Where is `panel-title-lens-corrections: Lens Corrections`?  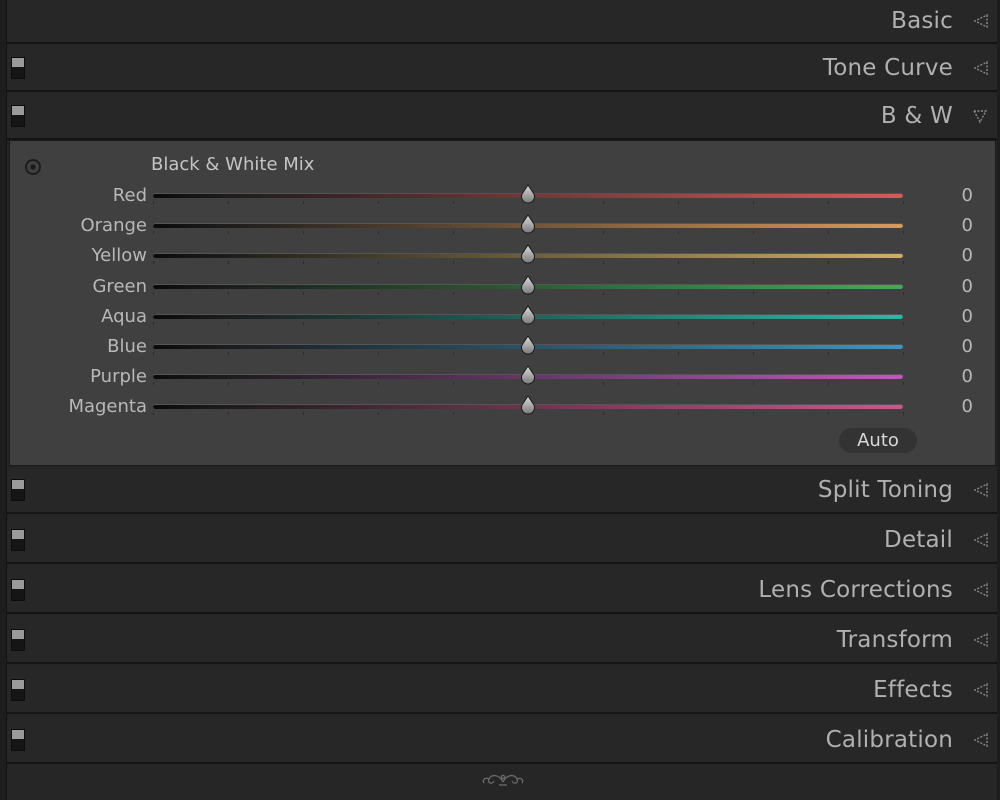
panel-title-lens-corrections: Lens Corrections is located at coordinates (855, 590).